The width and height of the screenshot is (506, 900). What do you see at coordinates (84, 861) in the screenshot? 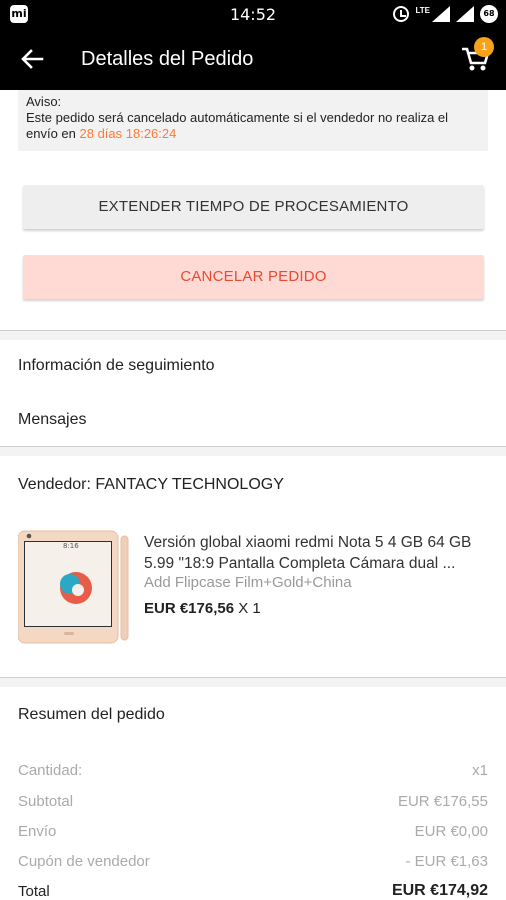
I see `summary-row-label: Cupón de vendedor` at bounding box center [84, 861].